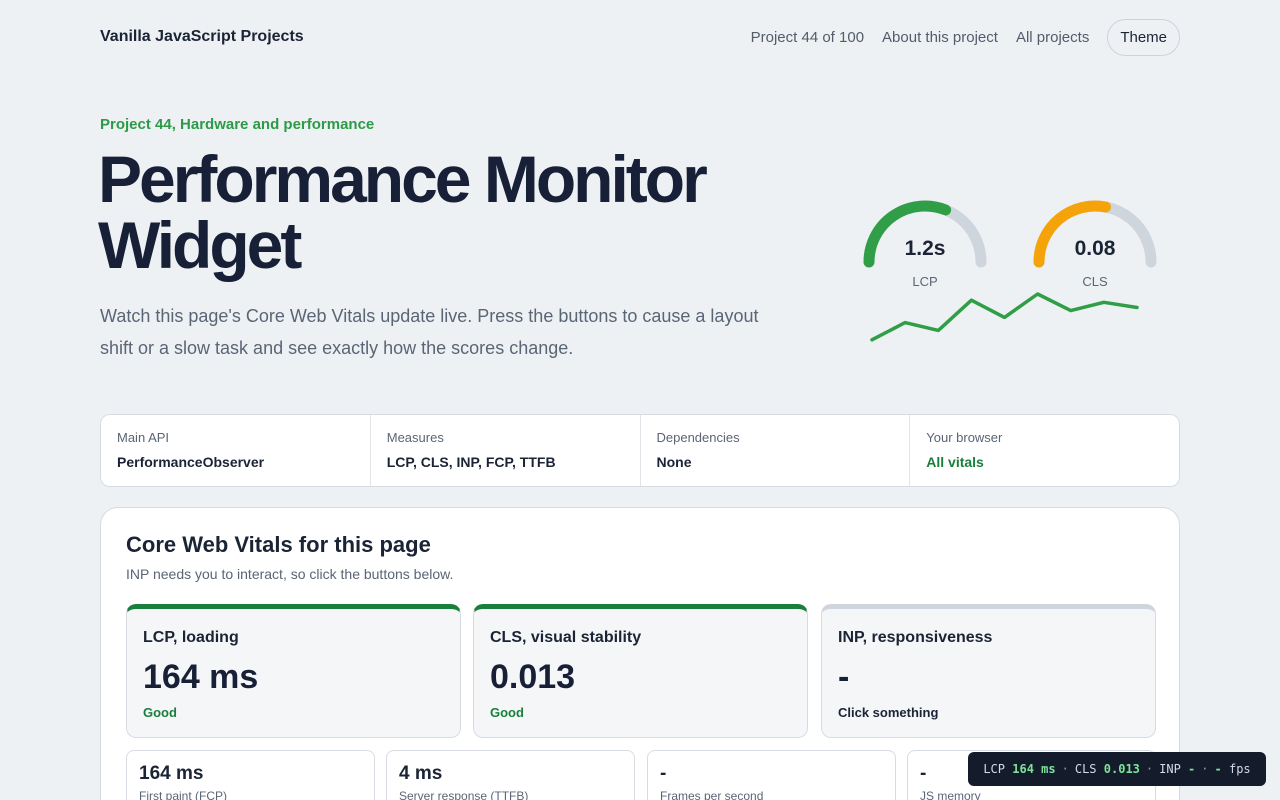 This screenshot has width=1280, height=800. What do you see at coordinates (191, 637) in the screenshot?
I see `vital-name: LCP, loading` at bounding box center [191, 637].